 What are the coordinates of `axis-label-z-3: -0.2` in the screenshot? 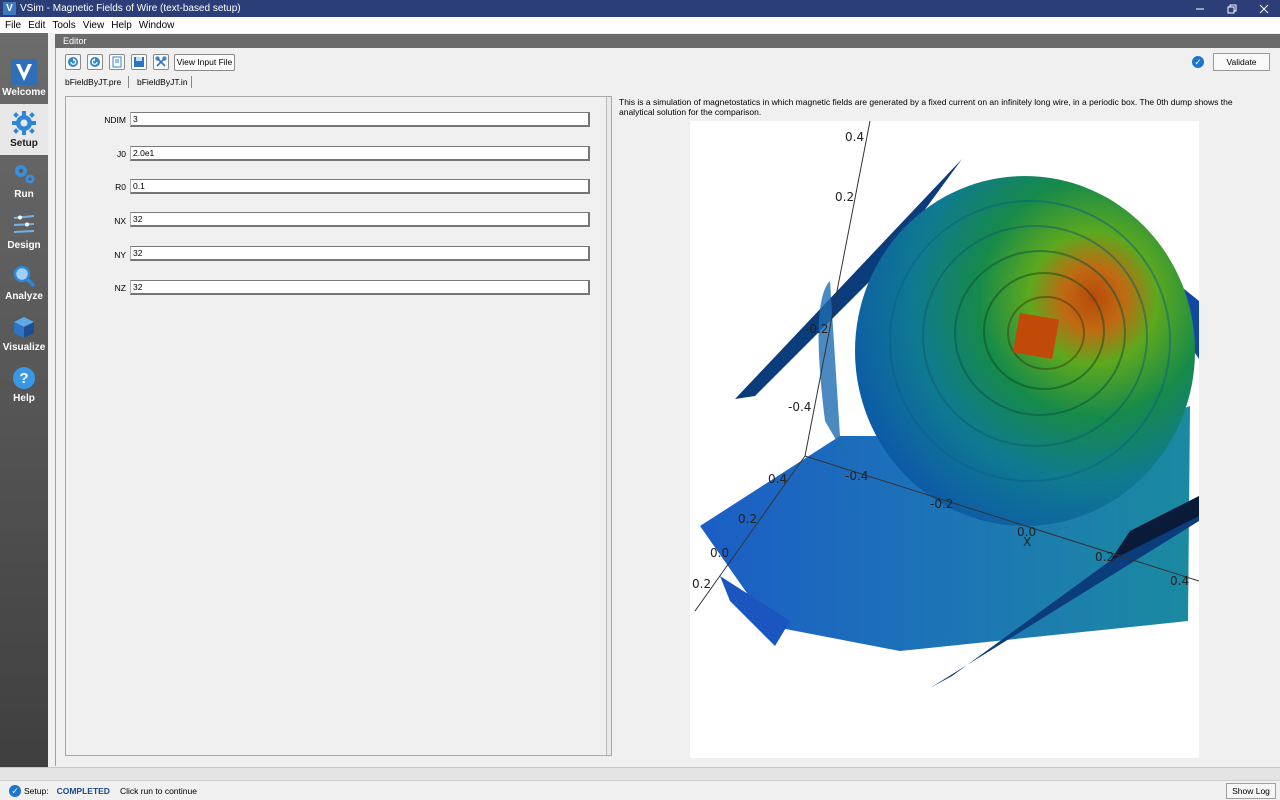 It's located at (816, 329).